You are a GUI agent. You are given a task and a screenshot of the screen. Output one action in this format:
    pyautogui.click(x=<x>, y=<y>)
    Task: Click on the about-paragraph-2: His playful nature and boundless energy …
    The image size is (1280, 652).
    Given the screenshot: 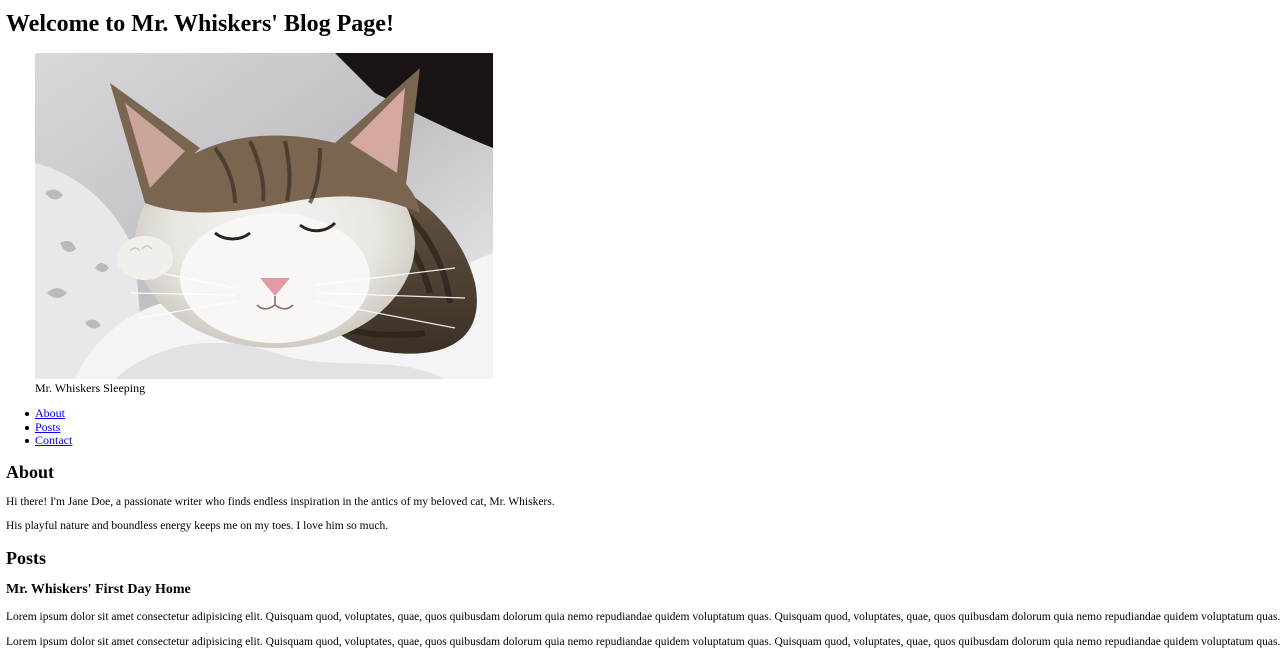 What is the action you would take?
    pyautogui.click(x=197, y=526)
    